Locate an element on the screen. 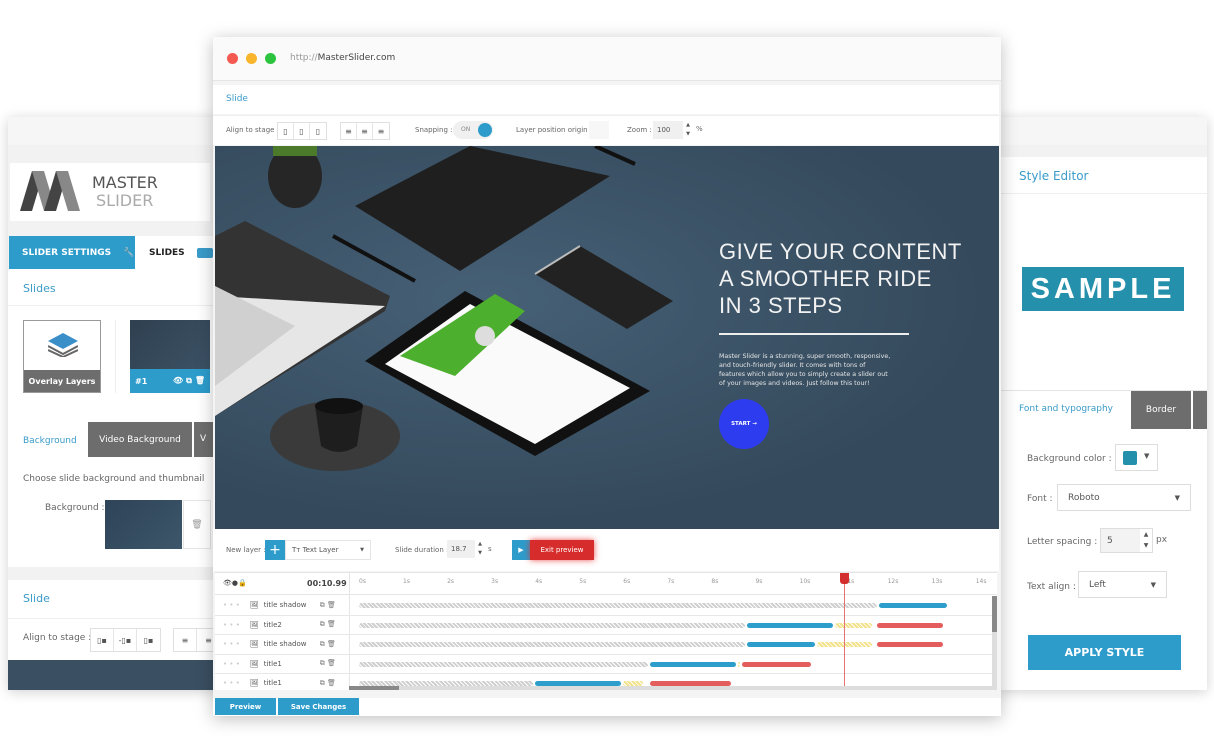 The height and width of the screenshot is (754, 1214). layer-name-cell: • • • 🖼 title2 ⧉ 🗑 is located at coordinates (282, 625).